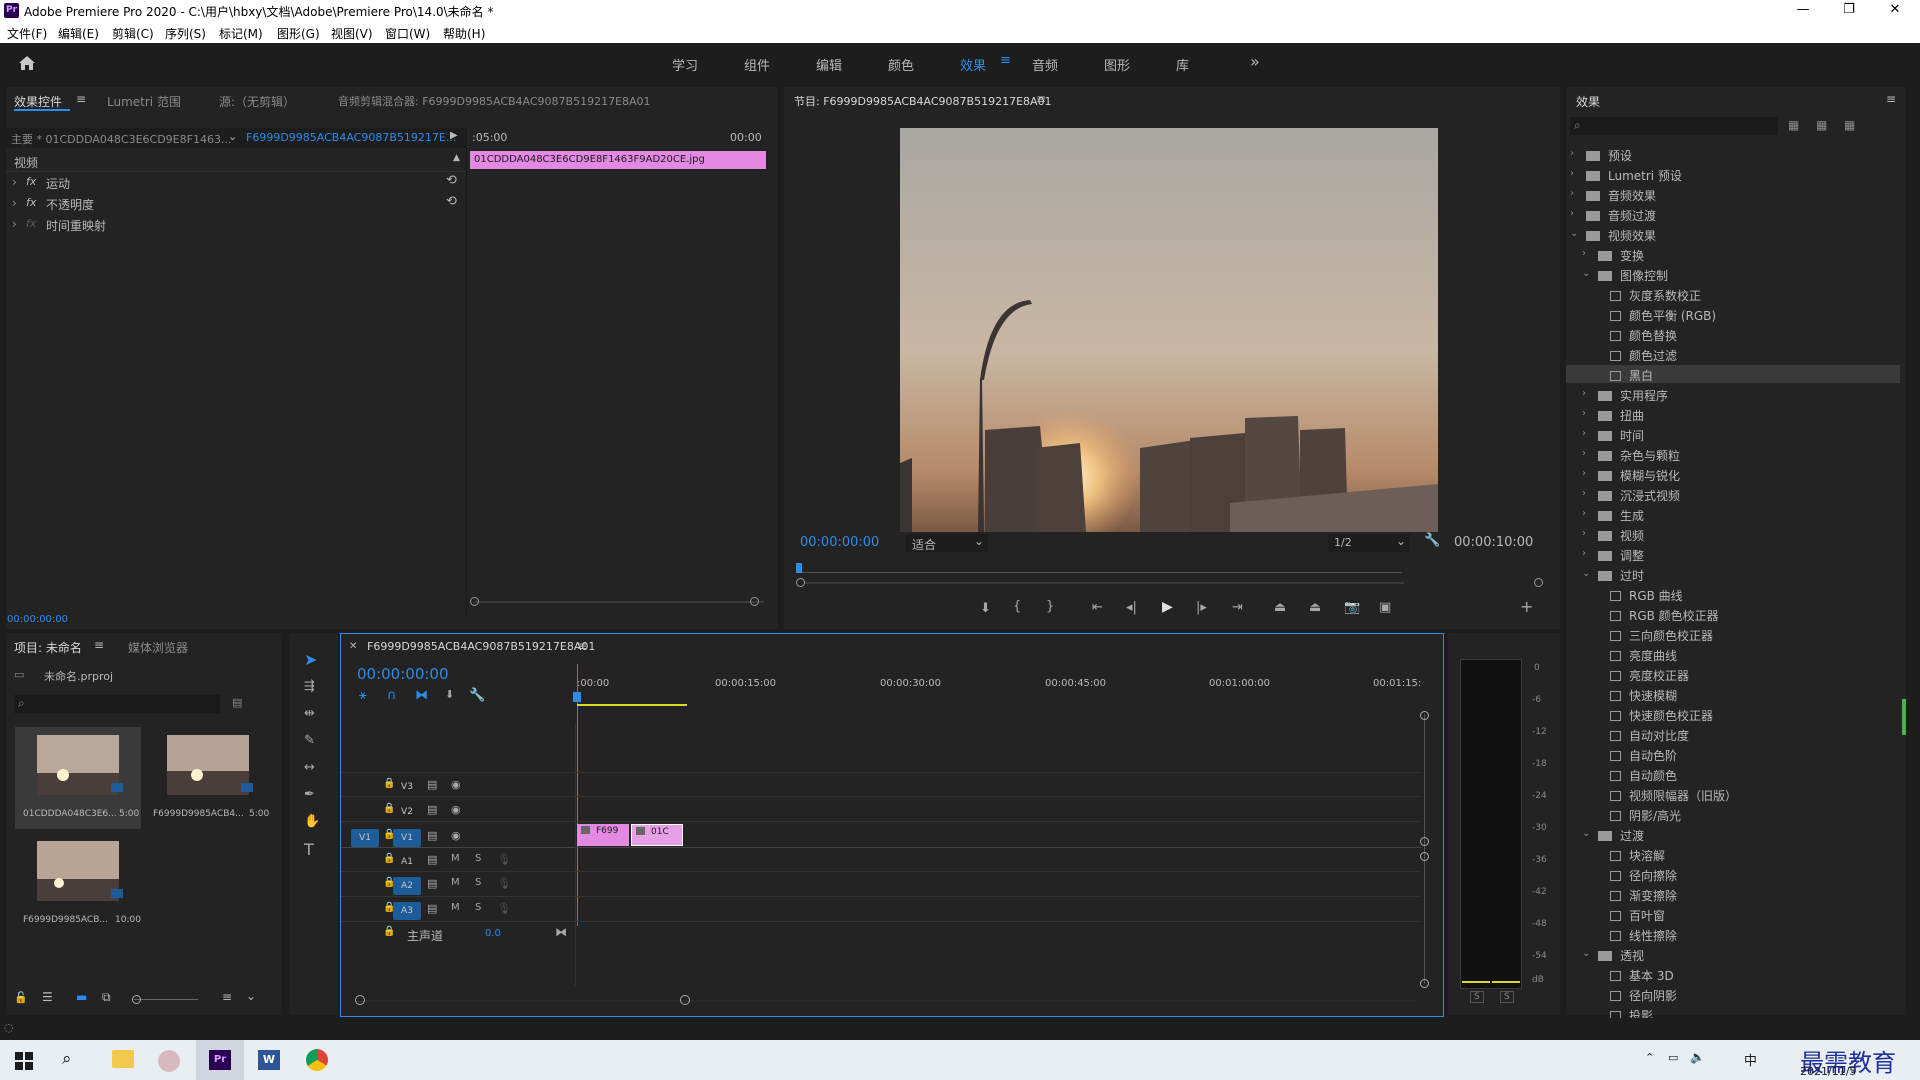 Image resolution: width=1920 pixels, height=1080 pixels. What do you see at coordinates (1895, 11) in the screenshot?
I see `close-button: ✕` at bounding box center [1895, 11].